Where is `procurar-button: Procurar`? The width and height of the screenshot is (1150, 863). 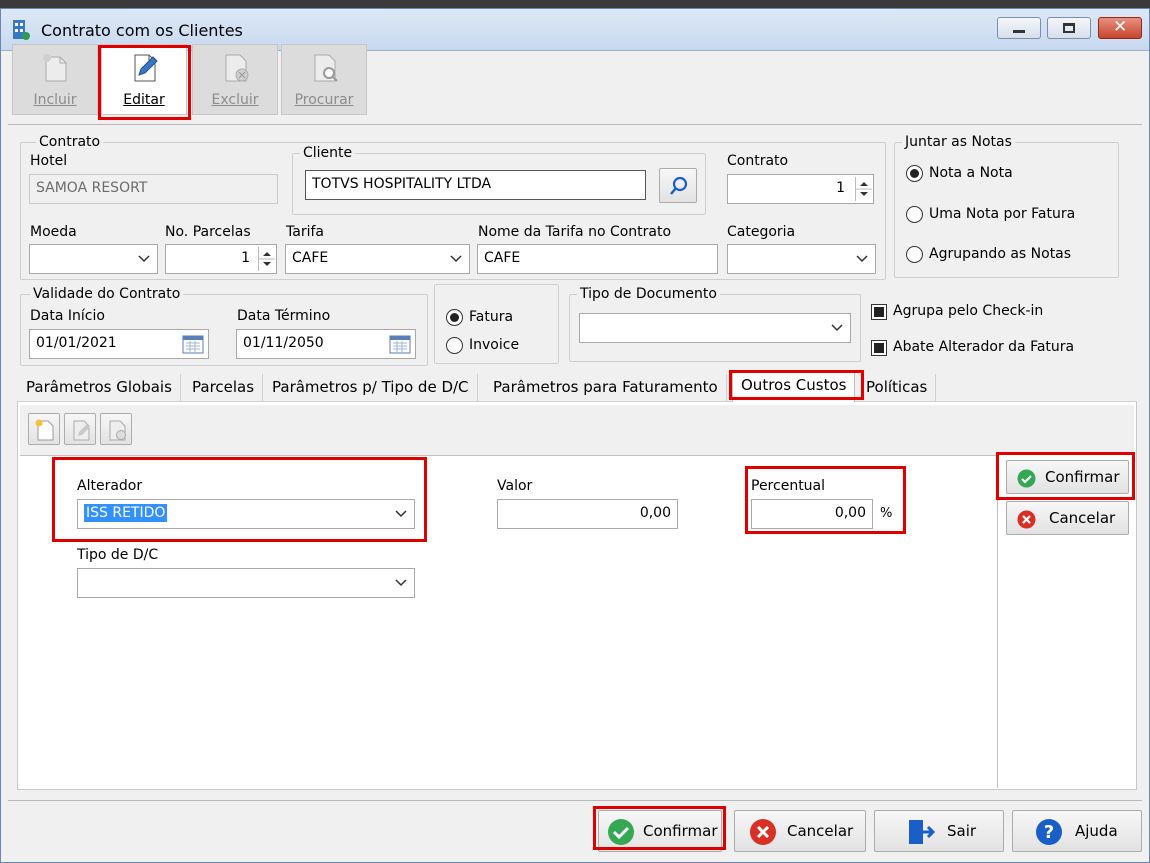 procurar-button: Procurar is located at coordinates (324, 79).